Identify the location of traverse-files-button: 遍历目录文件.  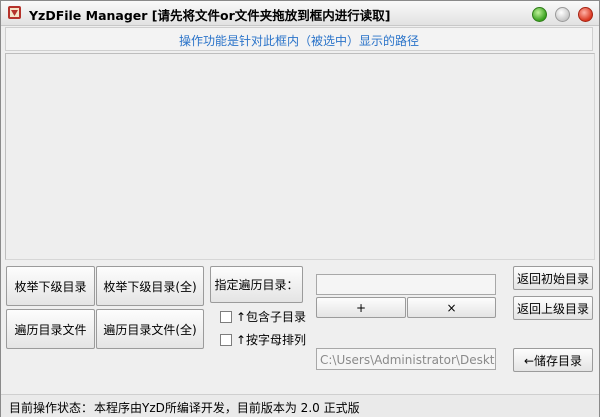
(50, 329).